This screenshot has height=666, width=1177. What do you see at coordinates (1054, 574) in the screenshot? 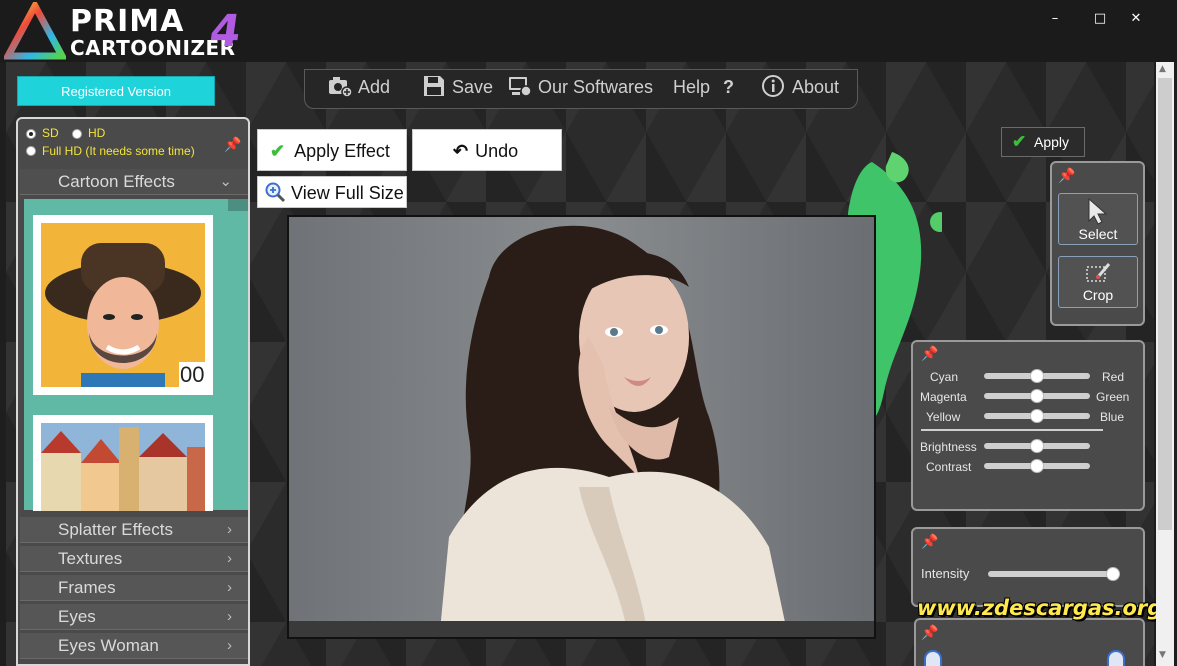
I see `intensity-slider` at bounding box center [1054, 574].